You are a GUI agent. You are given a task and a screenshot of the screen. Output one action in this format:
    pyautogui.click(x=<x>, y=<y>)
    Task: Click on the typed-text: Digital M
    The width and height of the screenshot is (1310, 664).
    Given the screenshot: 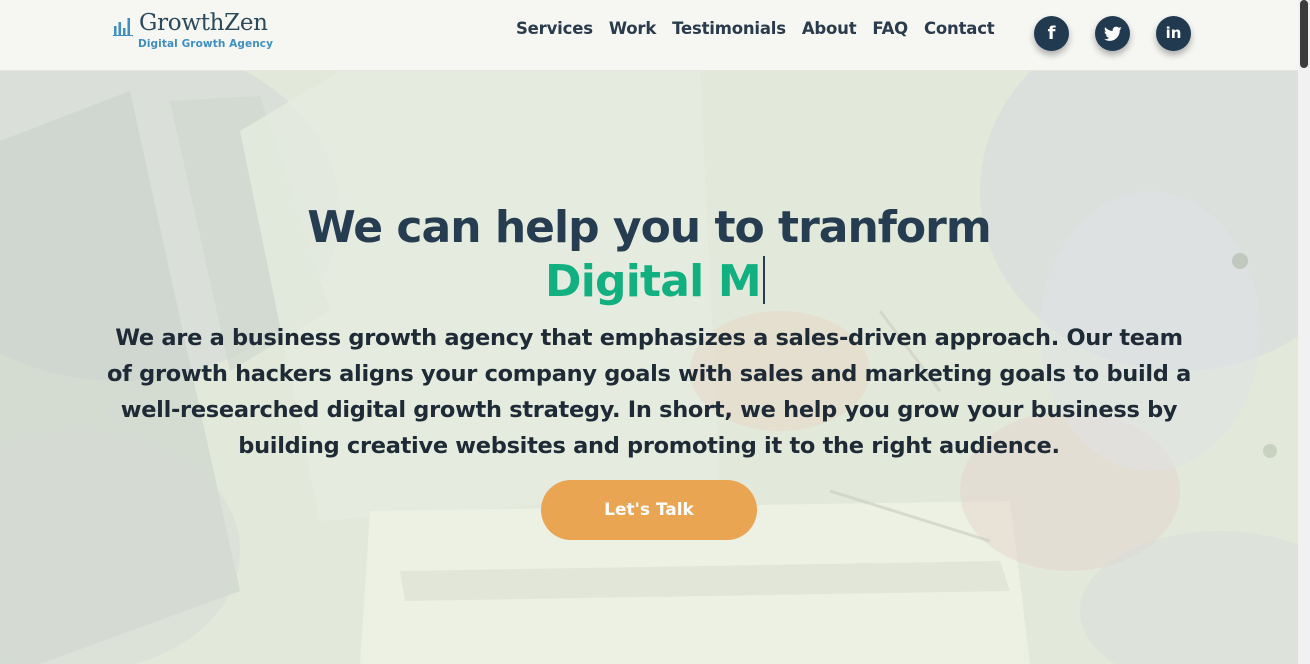 What is the action you would take?
    pyautogui.click(x=653, y=281)
    